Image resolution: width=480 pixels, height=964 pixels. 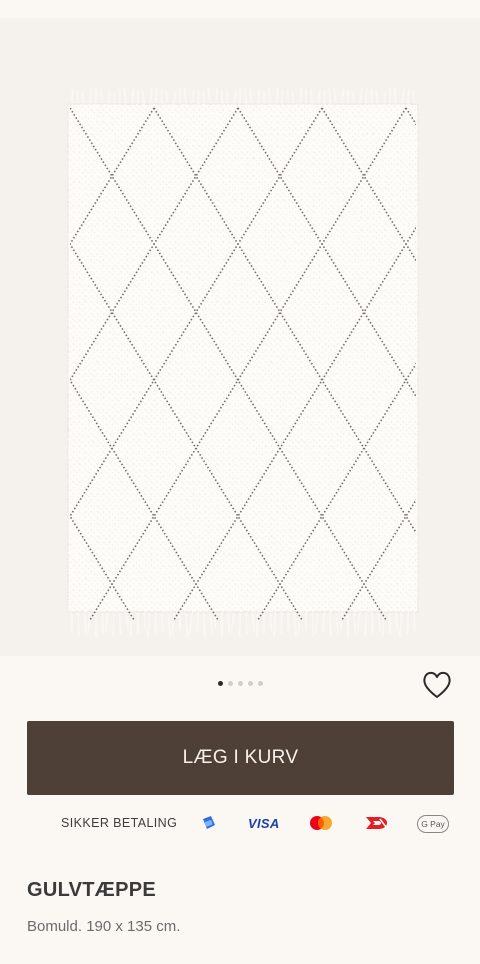 What do you see at coordinates (377, 823) in the screenshot?
I see `dankort-icon` at bounding box center [377, 823].